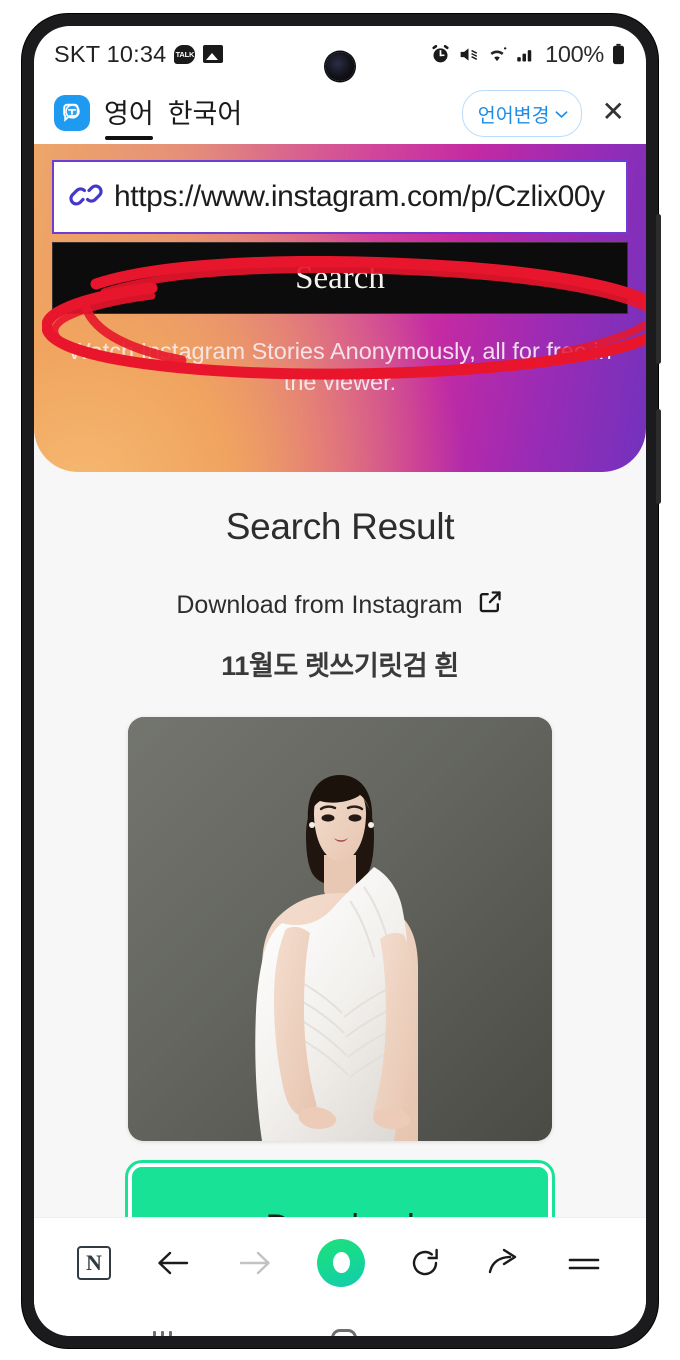 The image size is (680, 1360). What do you see at coordinates (340, 1190) in the screenshot?
I see `download-button: Download` at bounding box center [340, 1190].